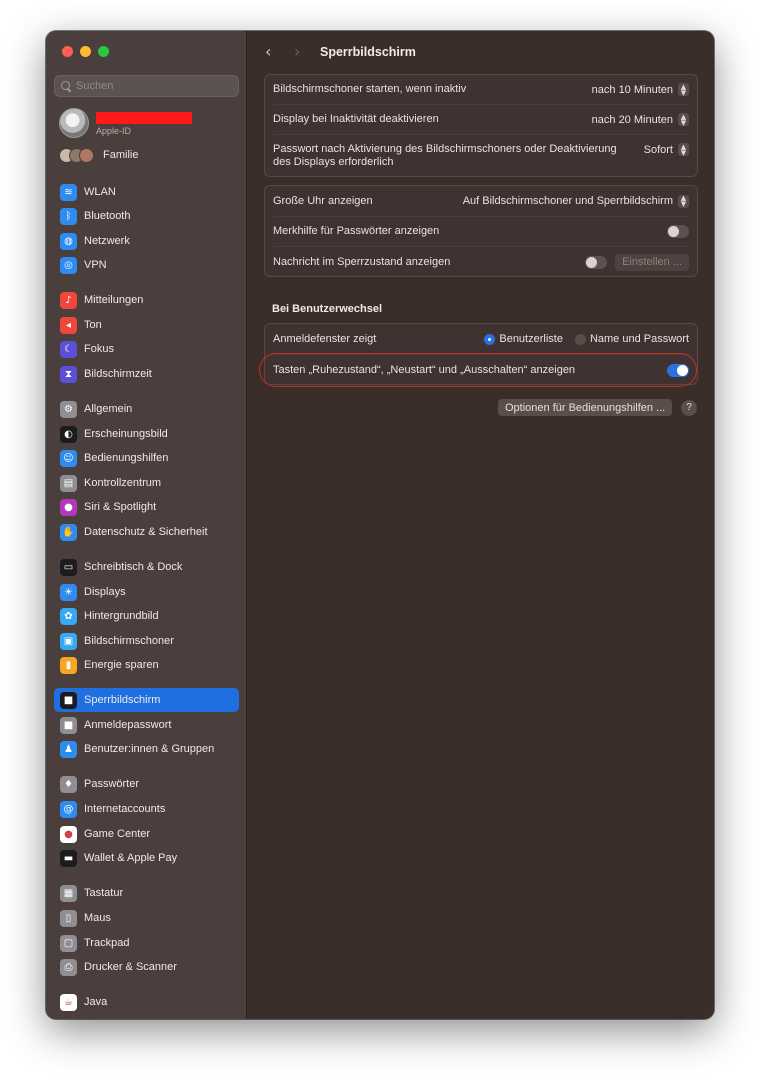  I want to click on password-required-popup: Sofort ▲ ▼, so click(666, 149).